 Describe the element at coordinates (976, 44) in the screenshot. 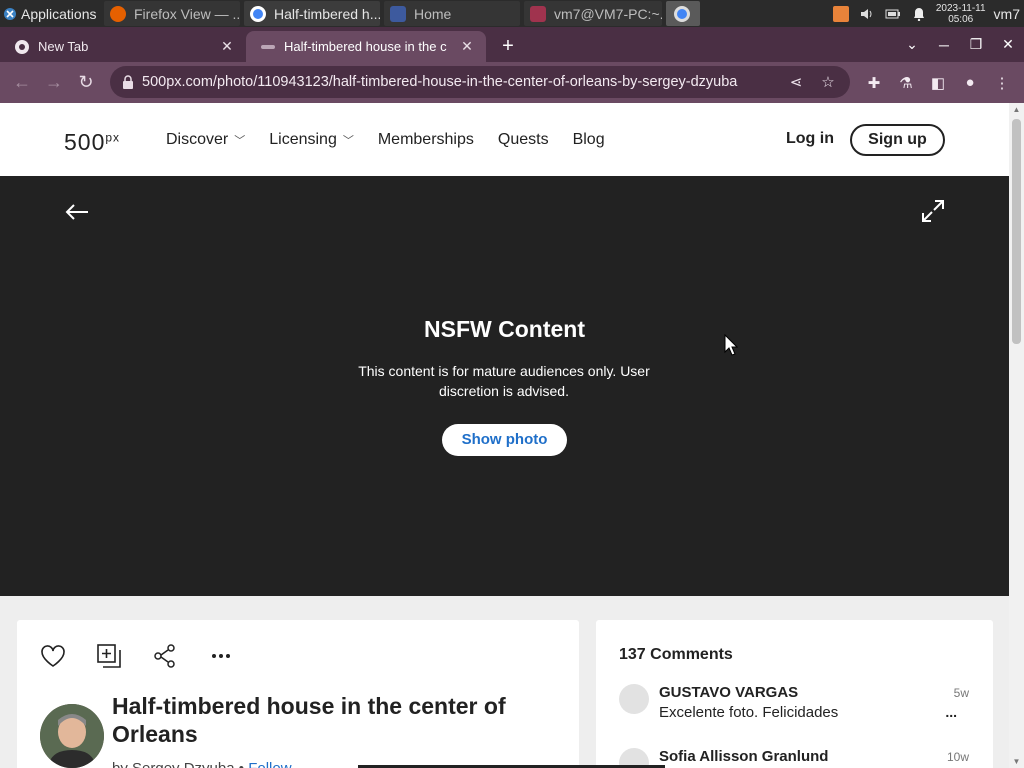

I see `restore-icon: ❐` at that location.